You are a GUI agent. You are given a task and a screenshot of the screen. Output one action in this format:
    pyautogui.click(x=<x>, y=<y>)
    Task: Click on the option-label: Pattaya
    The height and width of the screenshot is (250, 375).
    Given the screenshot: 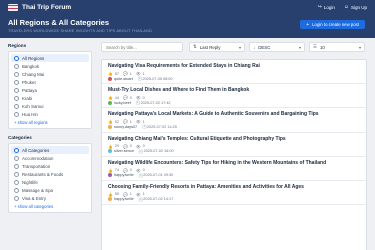 What is the action you would take?
    pyautogui.click(x=29, y=90)
    